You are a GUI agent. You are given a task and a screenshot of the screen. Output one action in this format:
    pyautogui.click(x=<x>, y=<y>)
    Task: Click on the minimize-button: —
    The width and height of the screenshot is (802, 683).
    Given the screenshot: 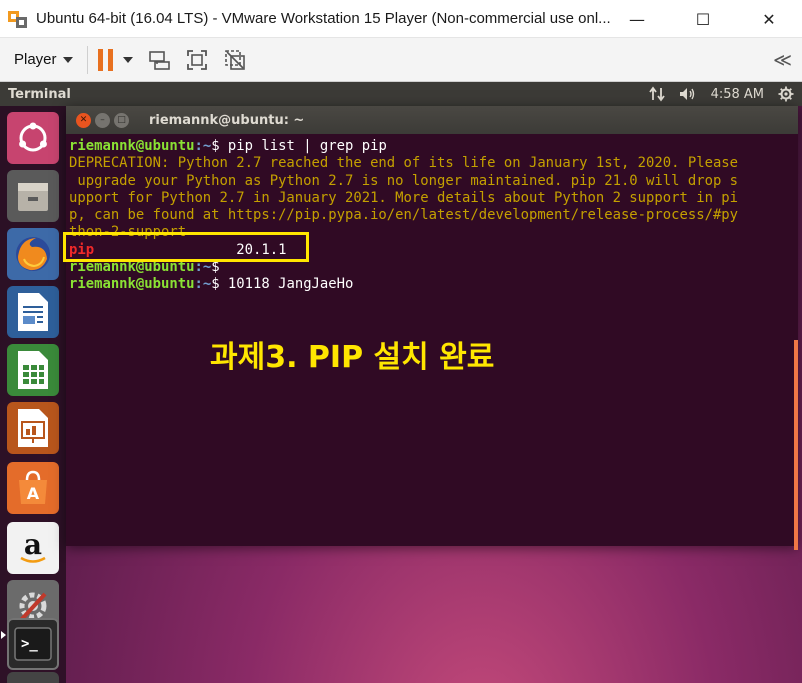 What is the action you would take?
    pyautogui.click(x=637, y=19)
    